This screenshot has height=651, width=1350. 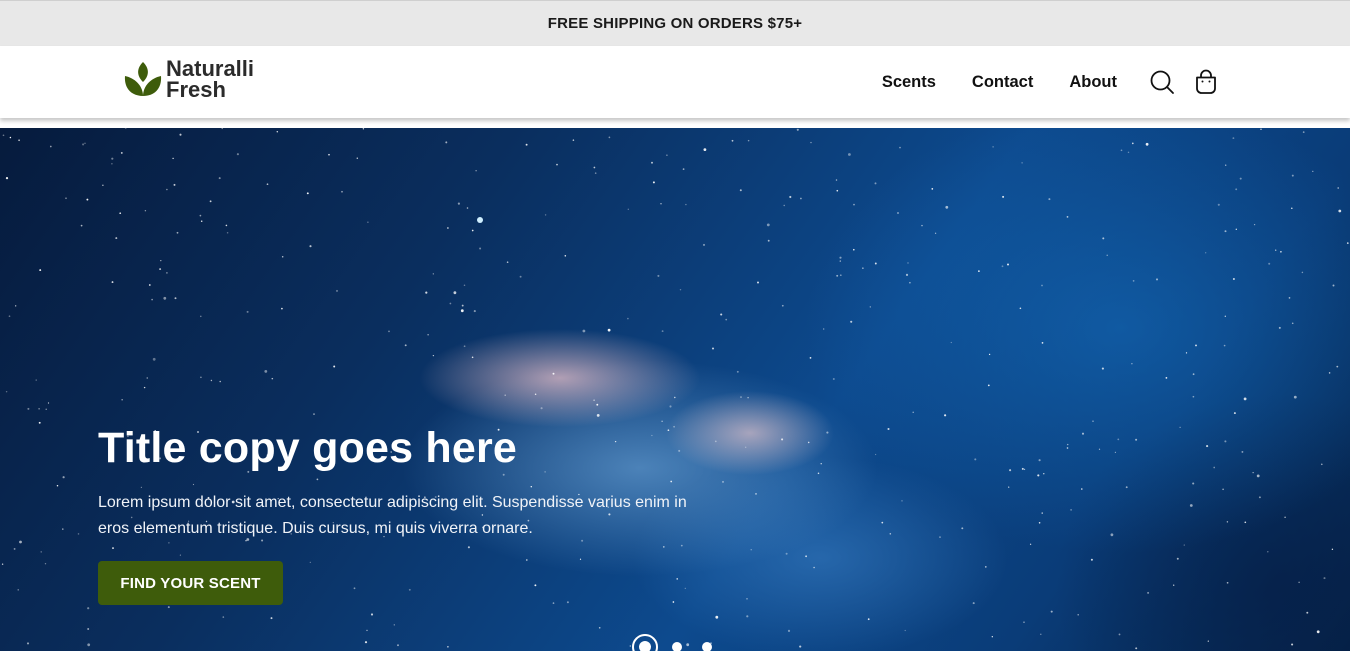 What do you see at coordinates (1206, 82) in the screenshot?
I see `cart-button` at bounding box center [1206, 82].